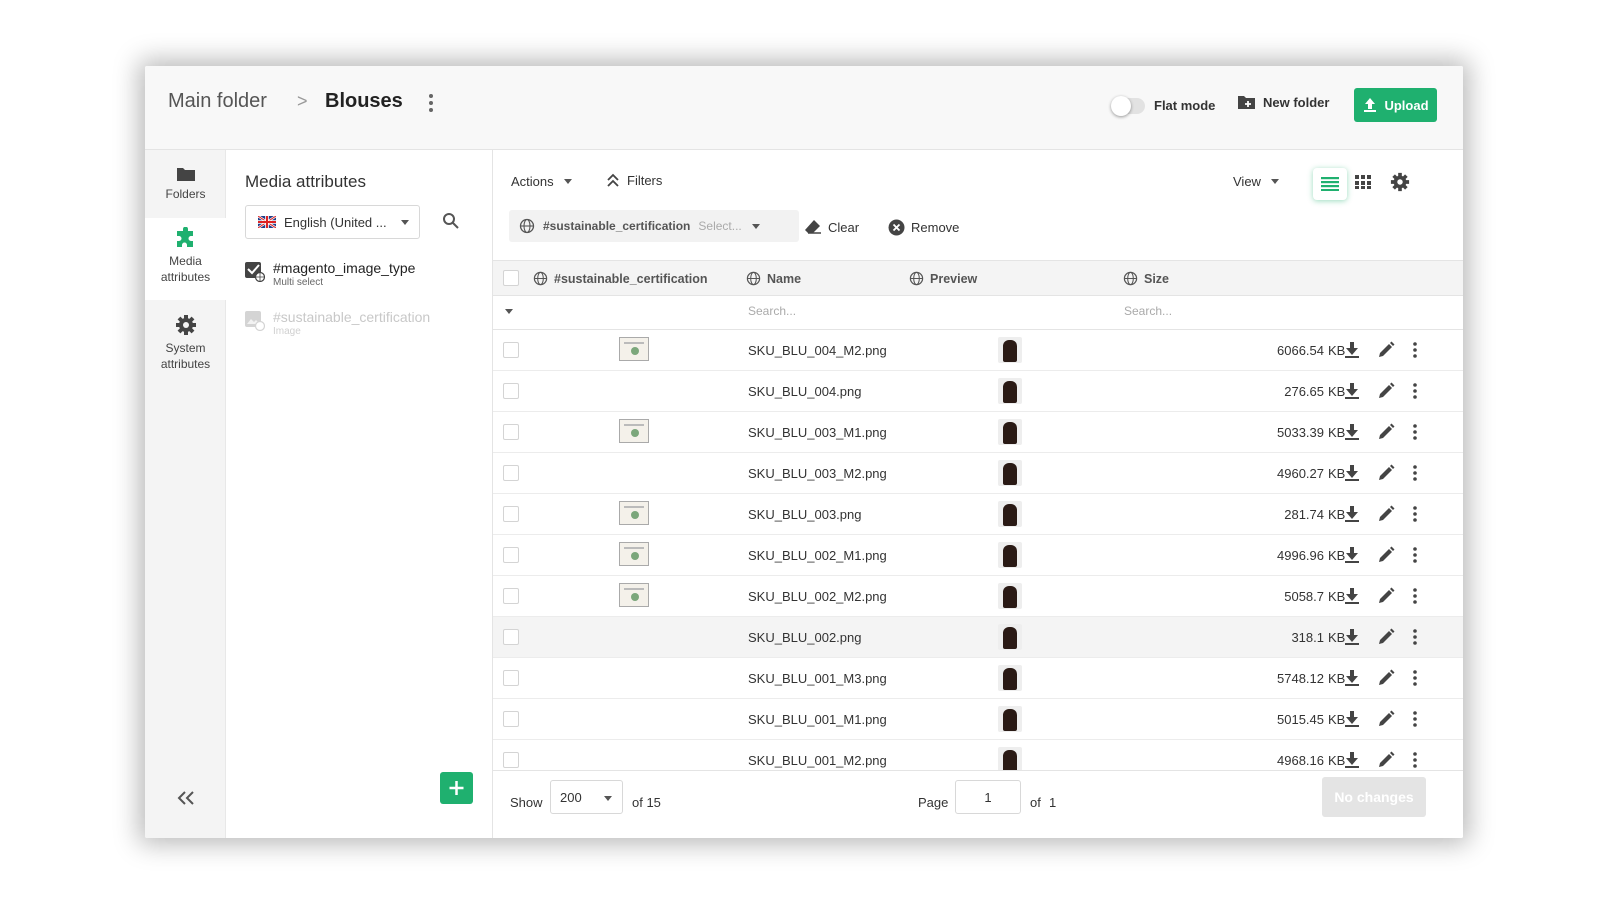  Describe the element at coordinates (1128, 106) in the screenshot. I see `flat-mode-toggle` at that location.